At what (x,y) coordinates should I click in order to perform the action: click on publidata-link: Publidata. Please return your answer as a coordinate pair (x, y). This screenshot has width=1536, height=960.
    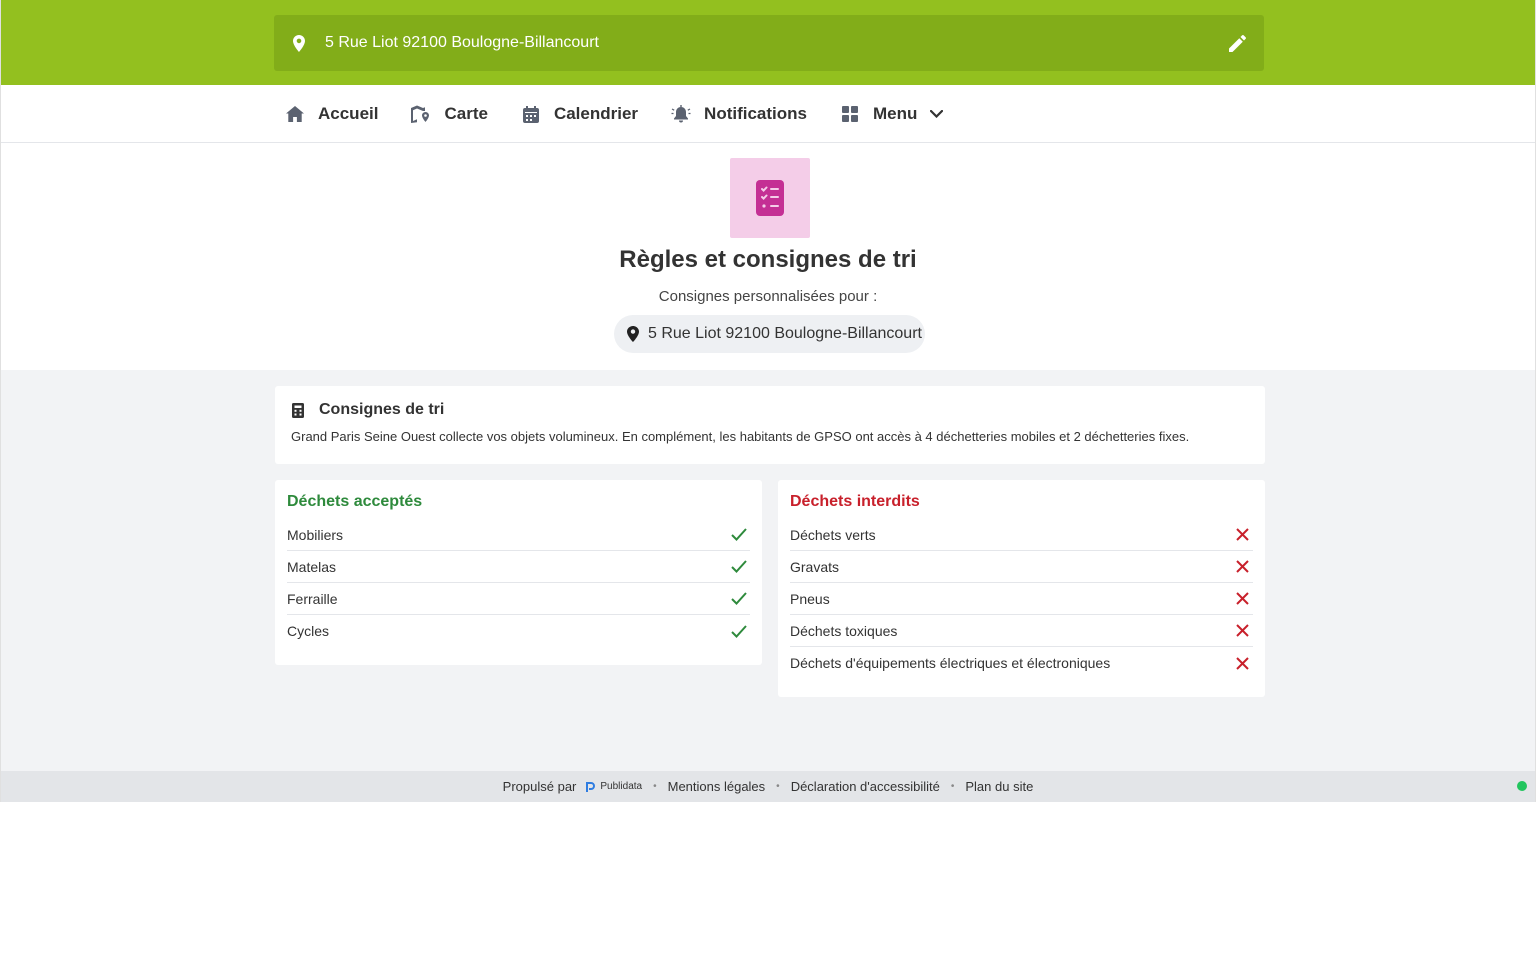
    Looking at the image, I should click on (614, 786).